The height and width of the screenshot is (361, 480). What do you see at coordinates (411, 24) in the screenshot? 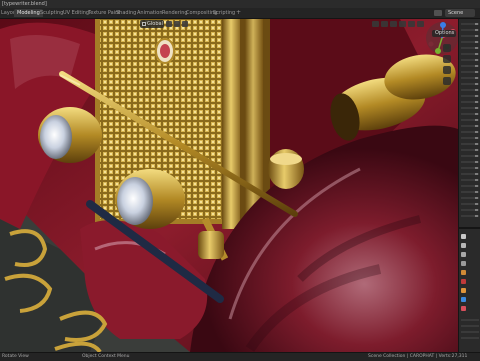
I see `shading-material-icon` at bounding box center [411, 24].